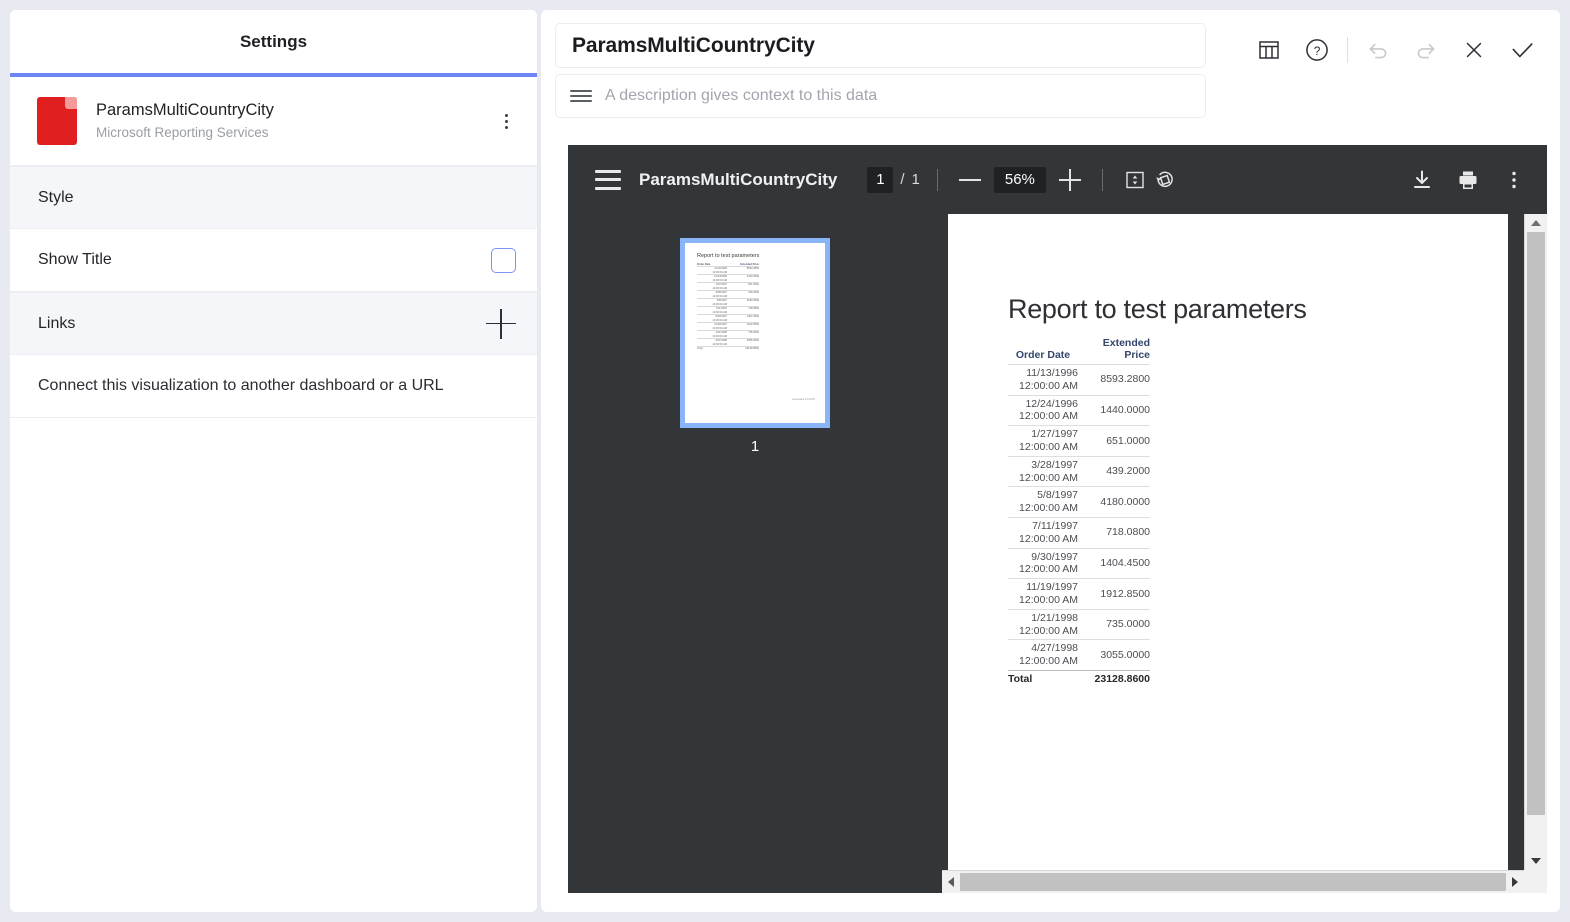  Describe the element at coordinates (1079, 502) in the screenshot. I see `report-table-row: 5/8/1997 12:00:00 AM 4180.0000` at that location.